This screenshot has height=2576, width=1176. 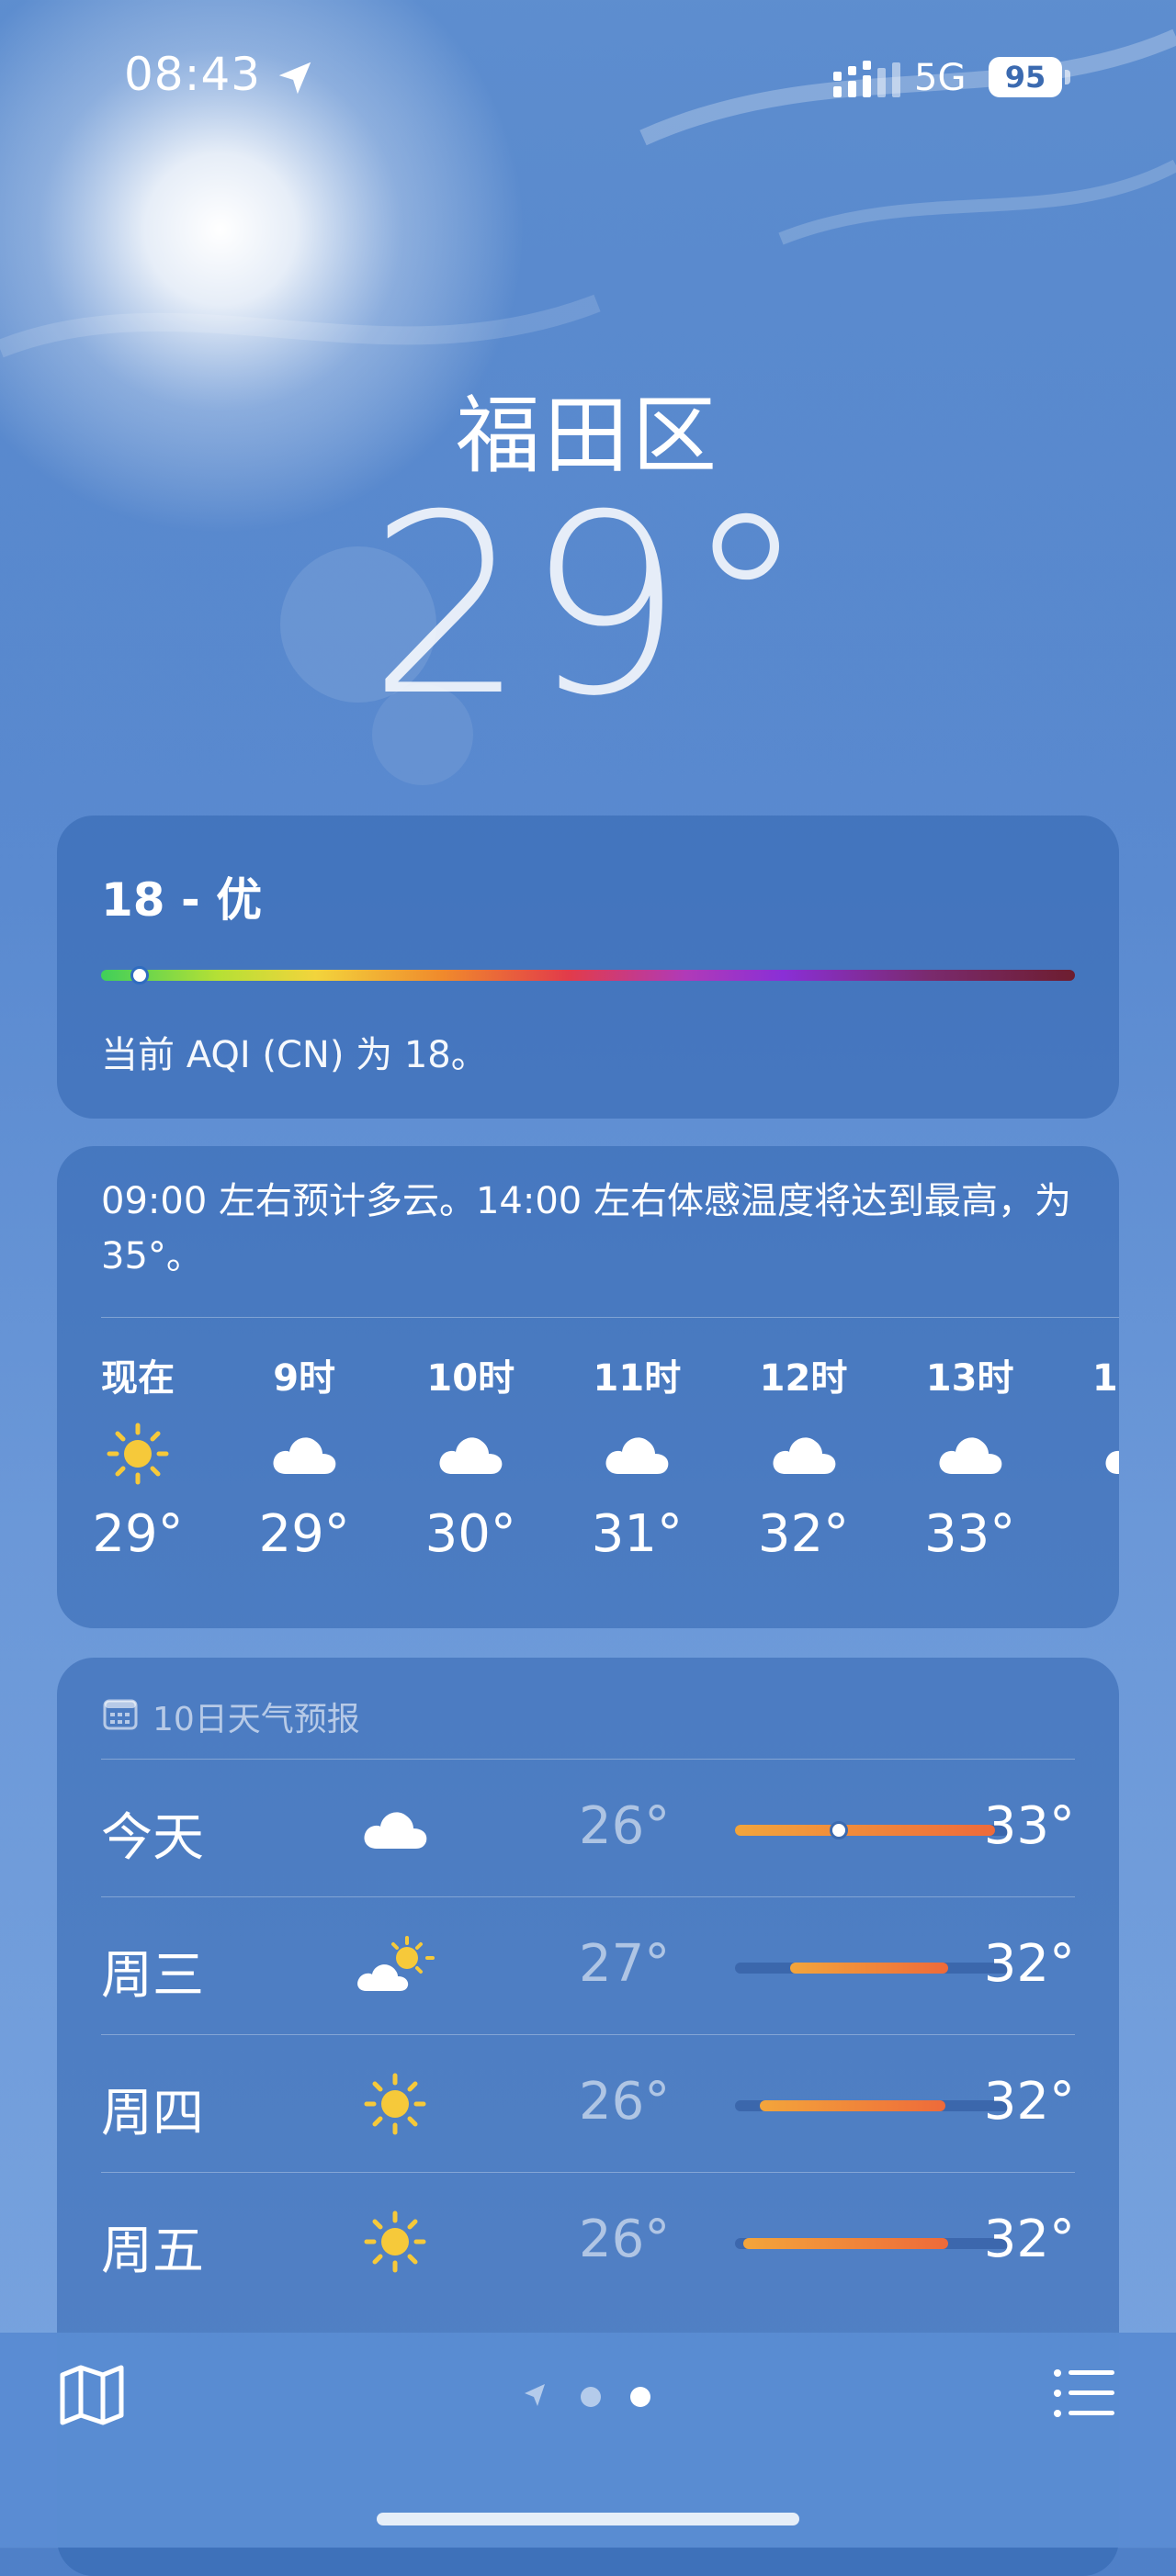 I want to click on daily-row: 今天 26° 33°, so click(x=588, y=1828).